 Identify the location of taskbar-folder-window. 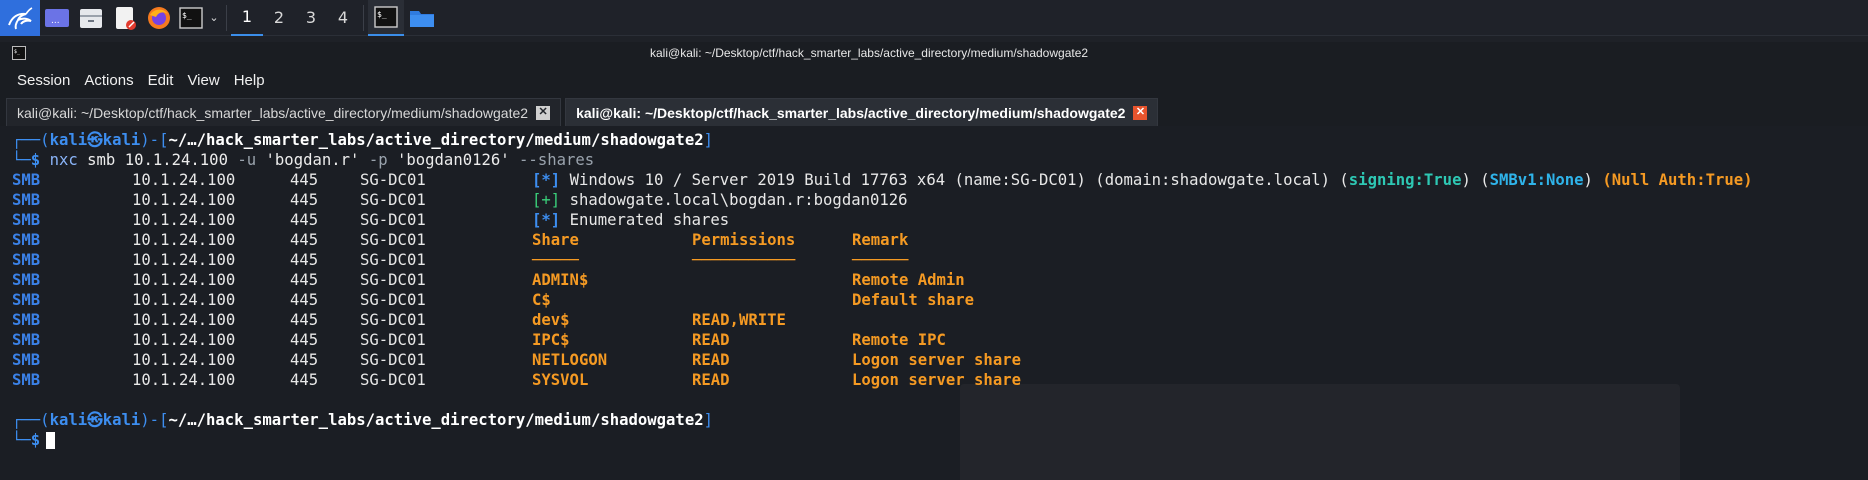
(422, 18).